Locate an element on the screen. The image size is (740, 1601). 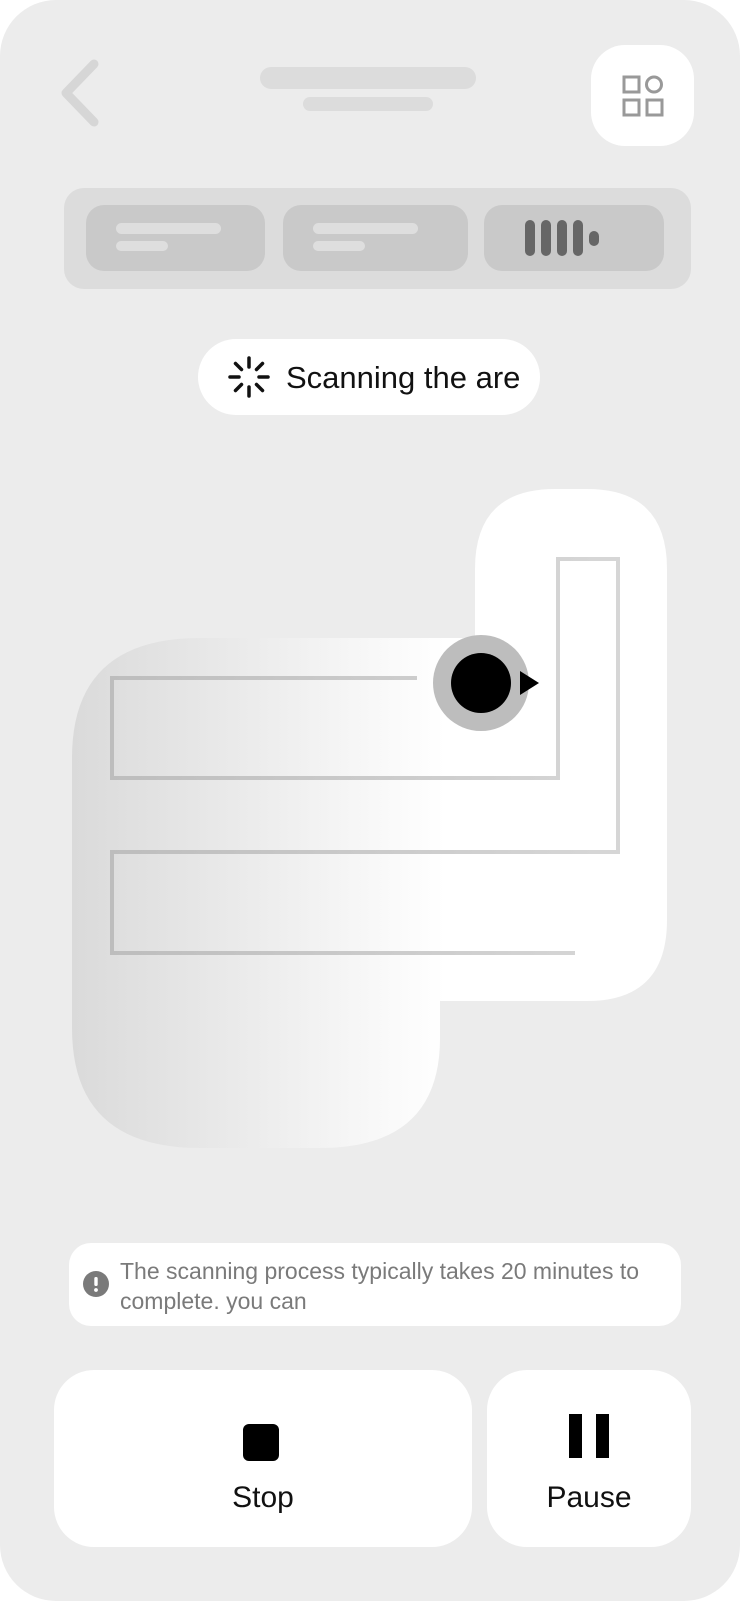
robot-vacuum-icon is located at coordinates (481, 683).